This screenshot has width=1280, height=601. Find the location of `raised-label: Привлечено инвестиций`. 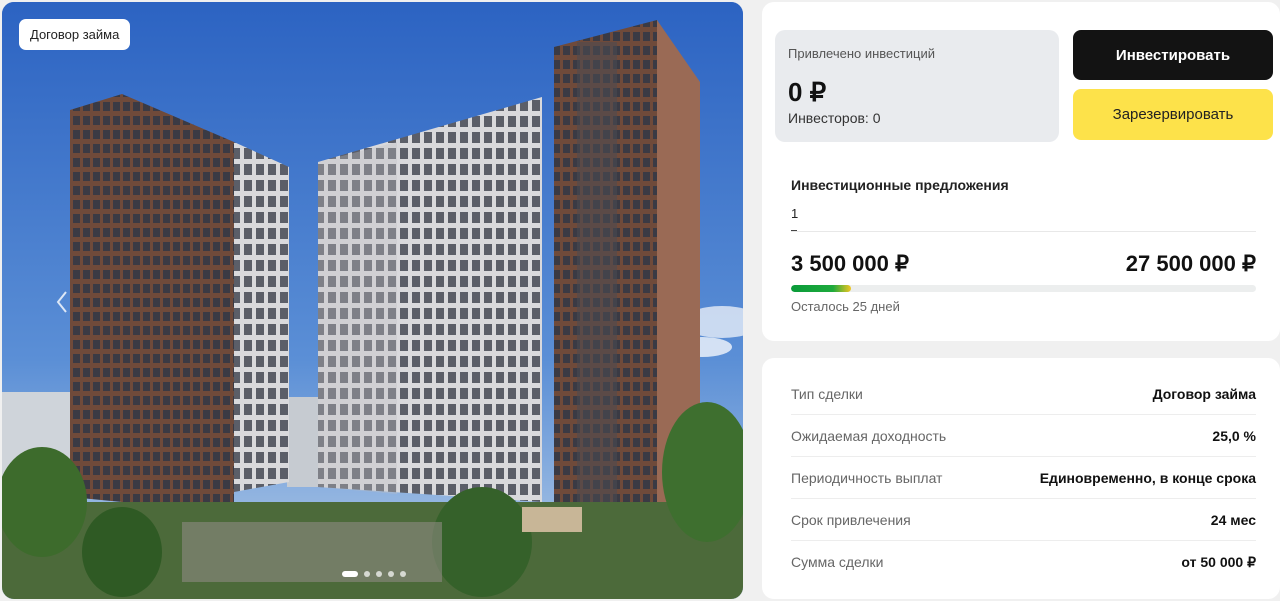

raised-label: Привлечено инвестиций is located at coordinates (861, 53).